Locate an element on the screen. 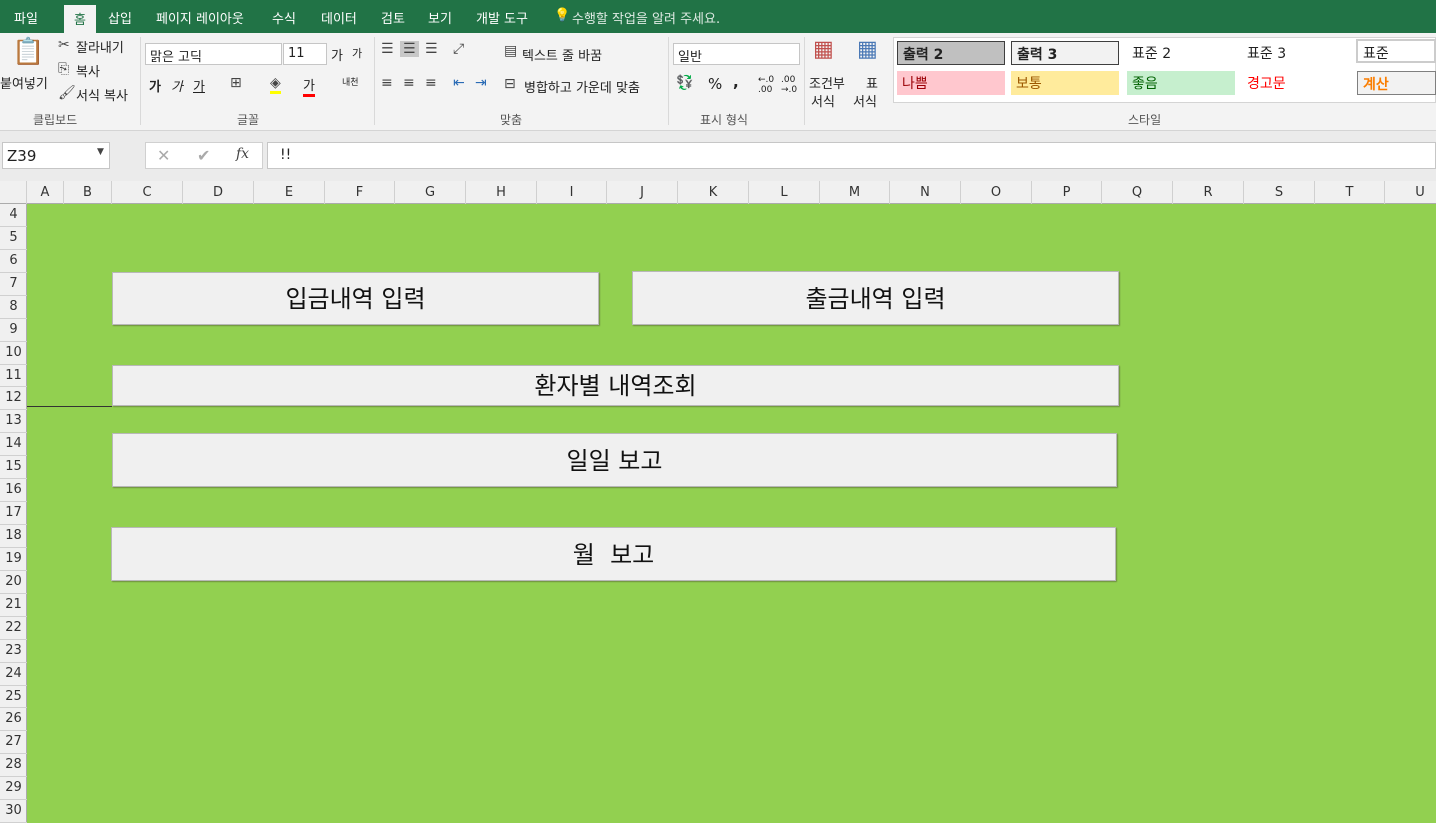  cut-button: 잘라내기 is located at coordinates (100, 46).